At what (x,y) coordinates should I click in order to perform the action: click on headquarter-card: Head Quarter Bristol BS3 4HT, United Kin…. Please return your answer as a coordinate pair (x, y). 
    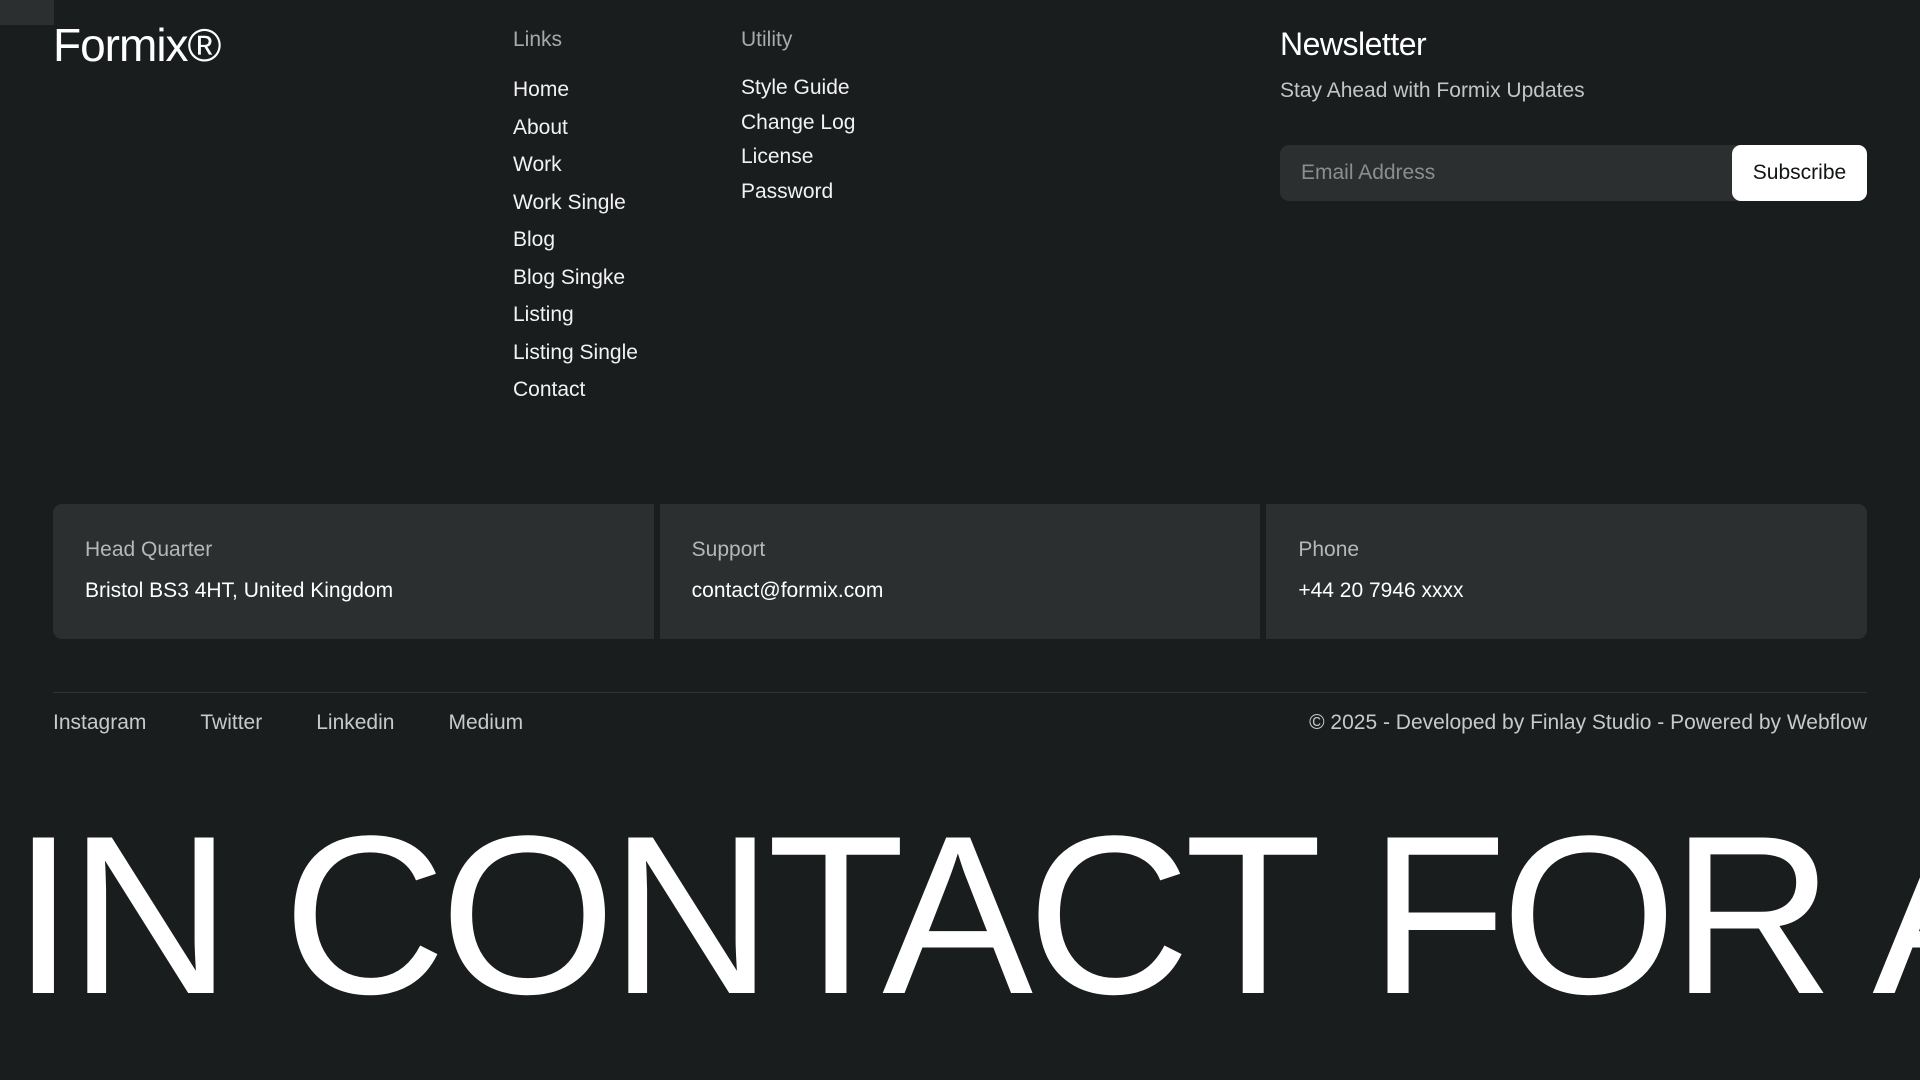
    Looking at the image, I should click on (353, 571).